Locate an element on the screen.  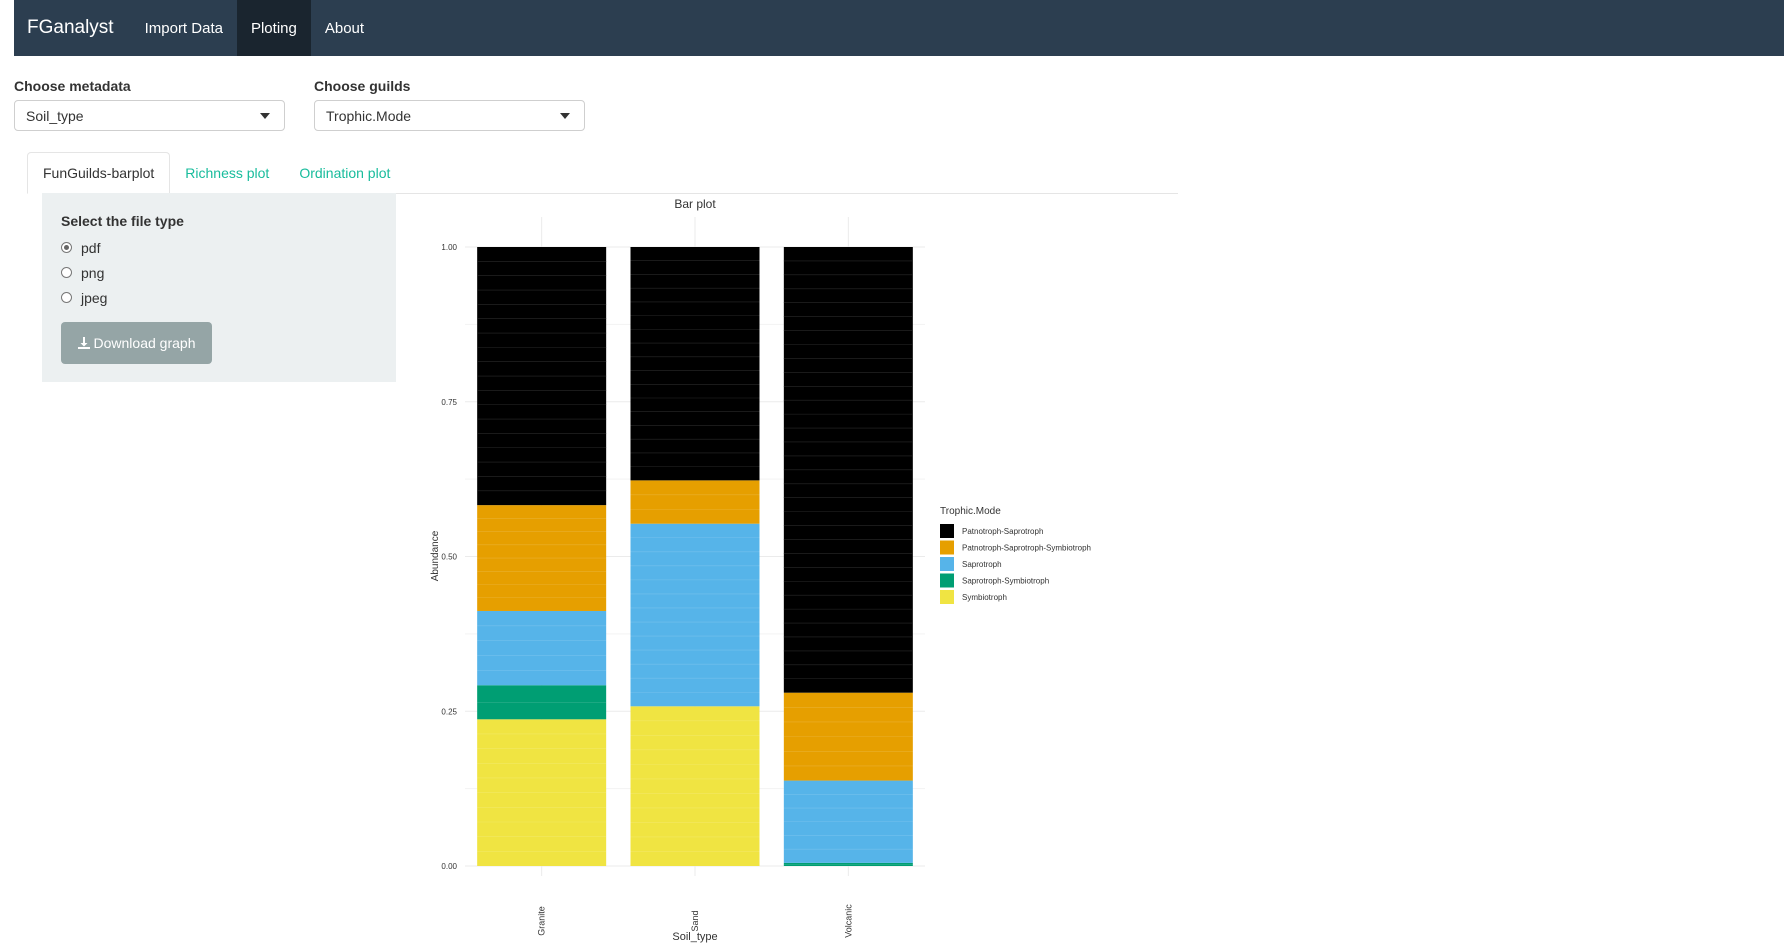
radio-png: png is located at coordinates (219, 272).